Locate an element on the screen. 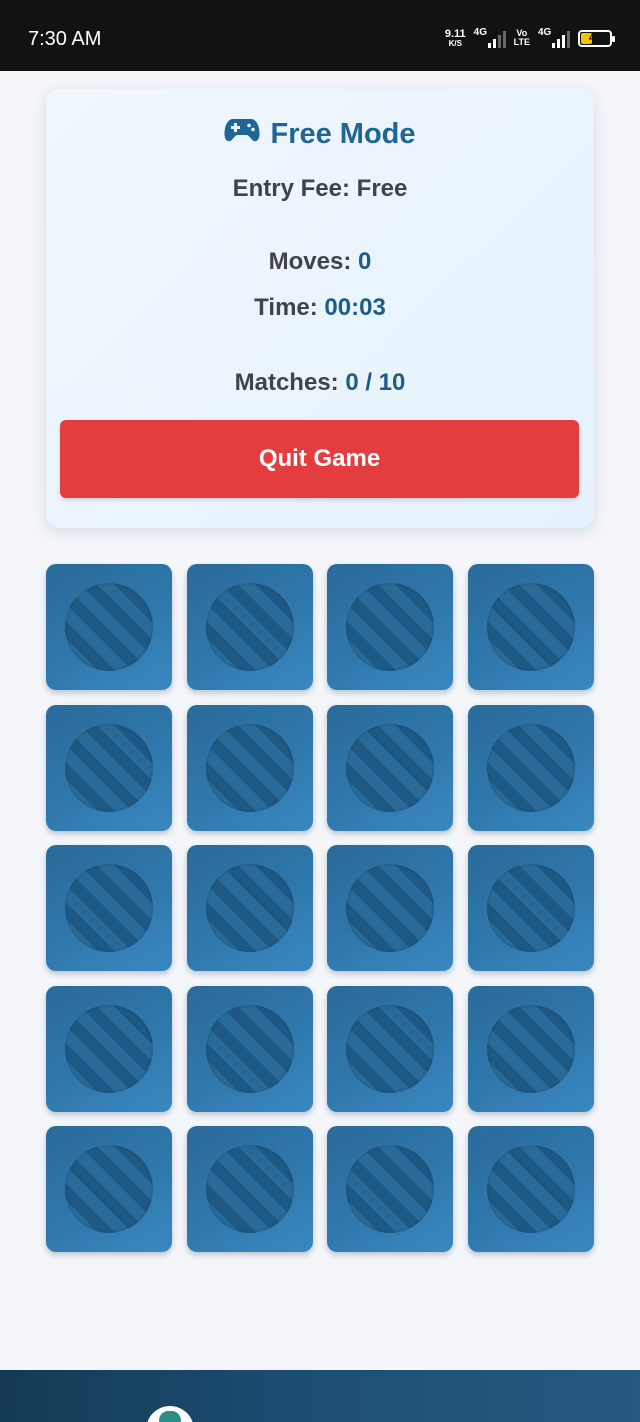 This screenshot has height=1422, width=640. gamepad-icon is located at coordinates (242, 134).